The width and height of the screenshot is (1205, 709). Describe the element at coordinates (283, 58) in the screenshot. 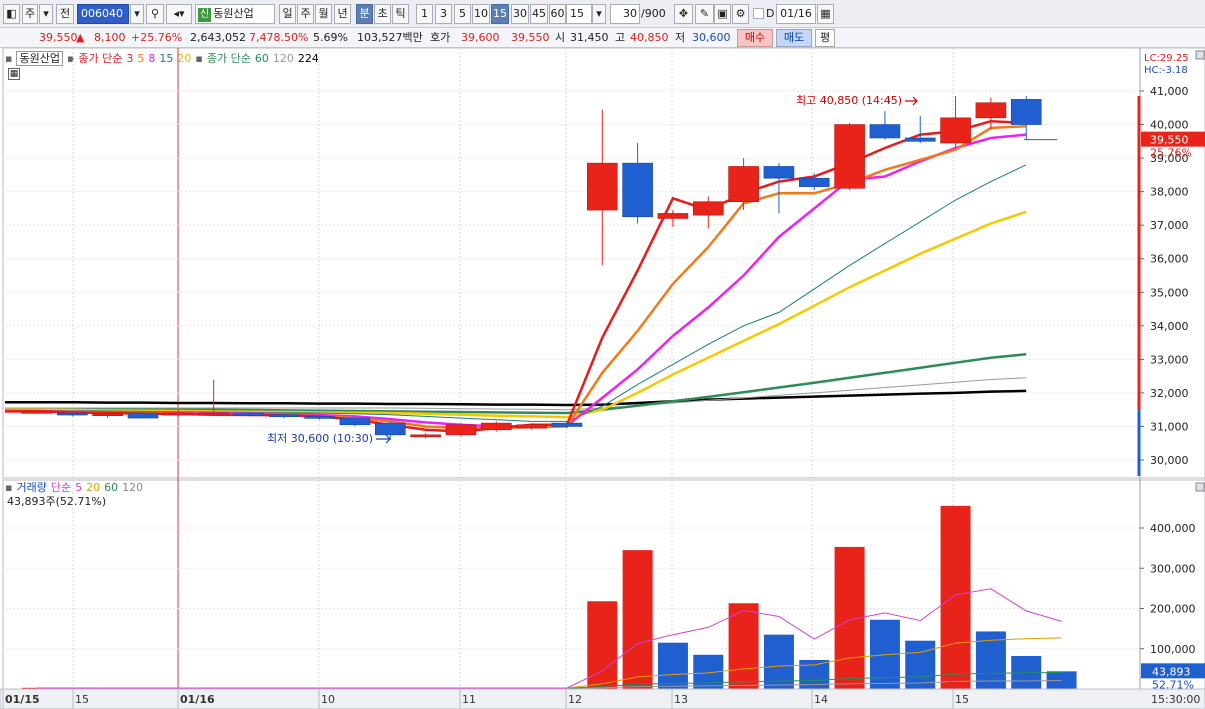

I see `ma-period-120: 120` at that location.